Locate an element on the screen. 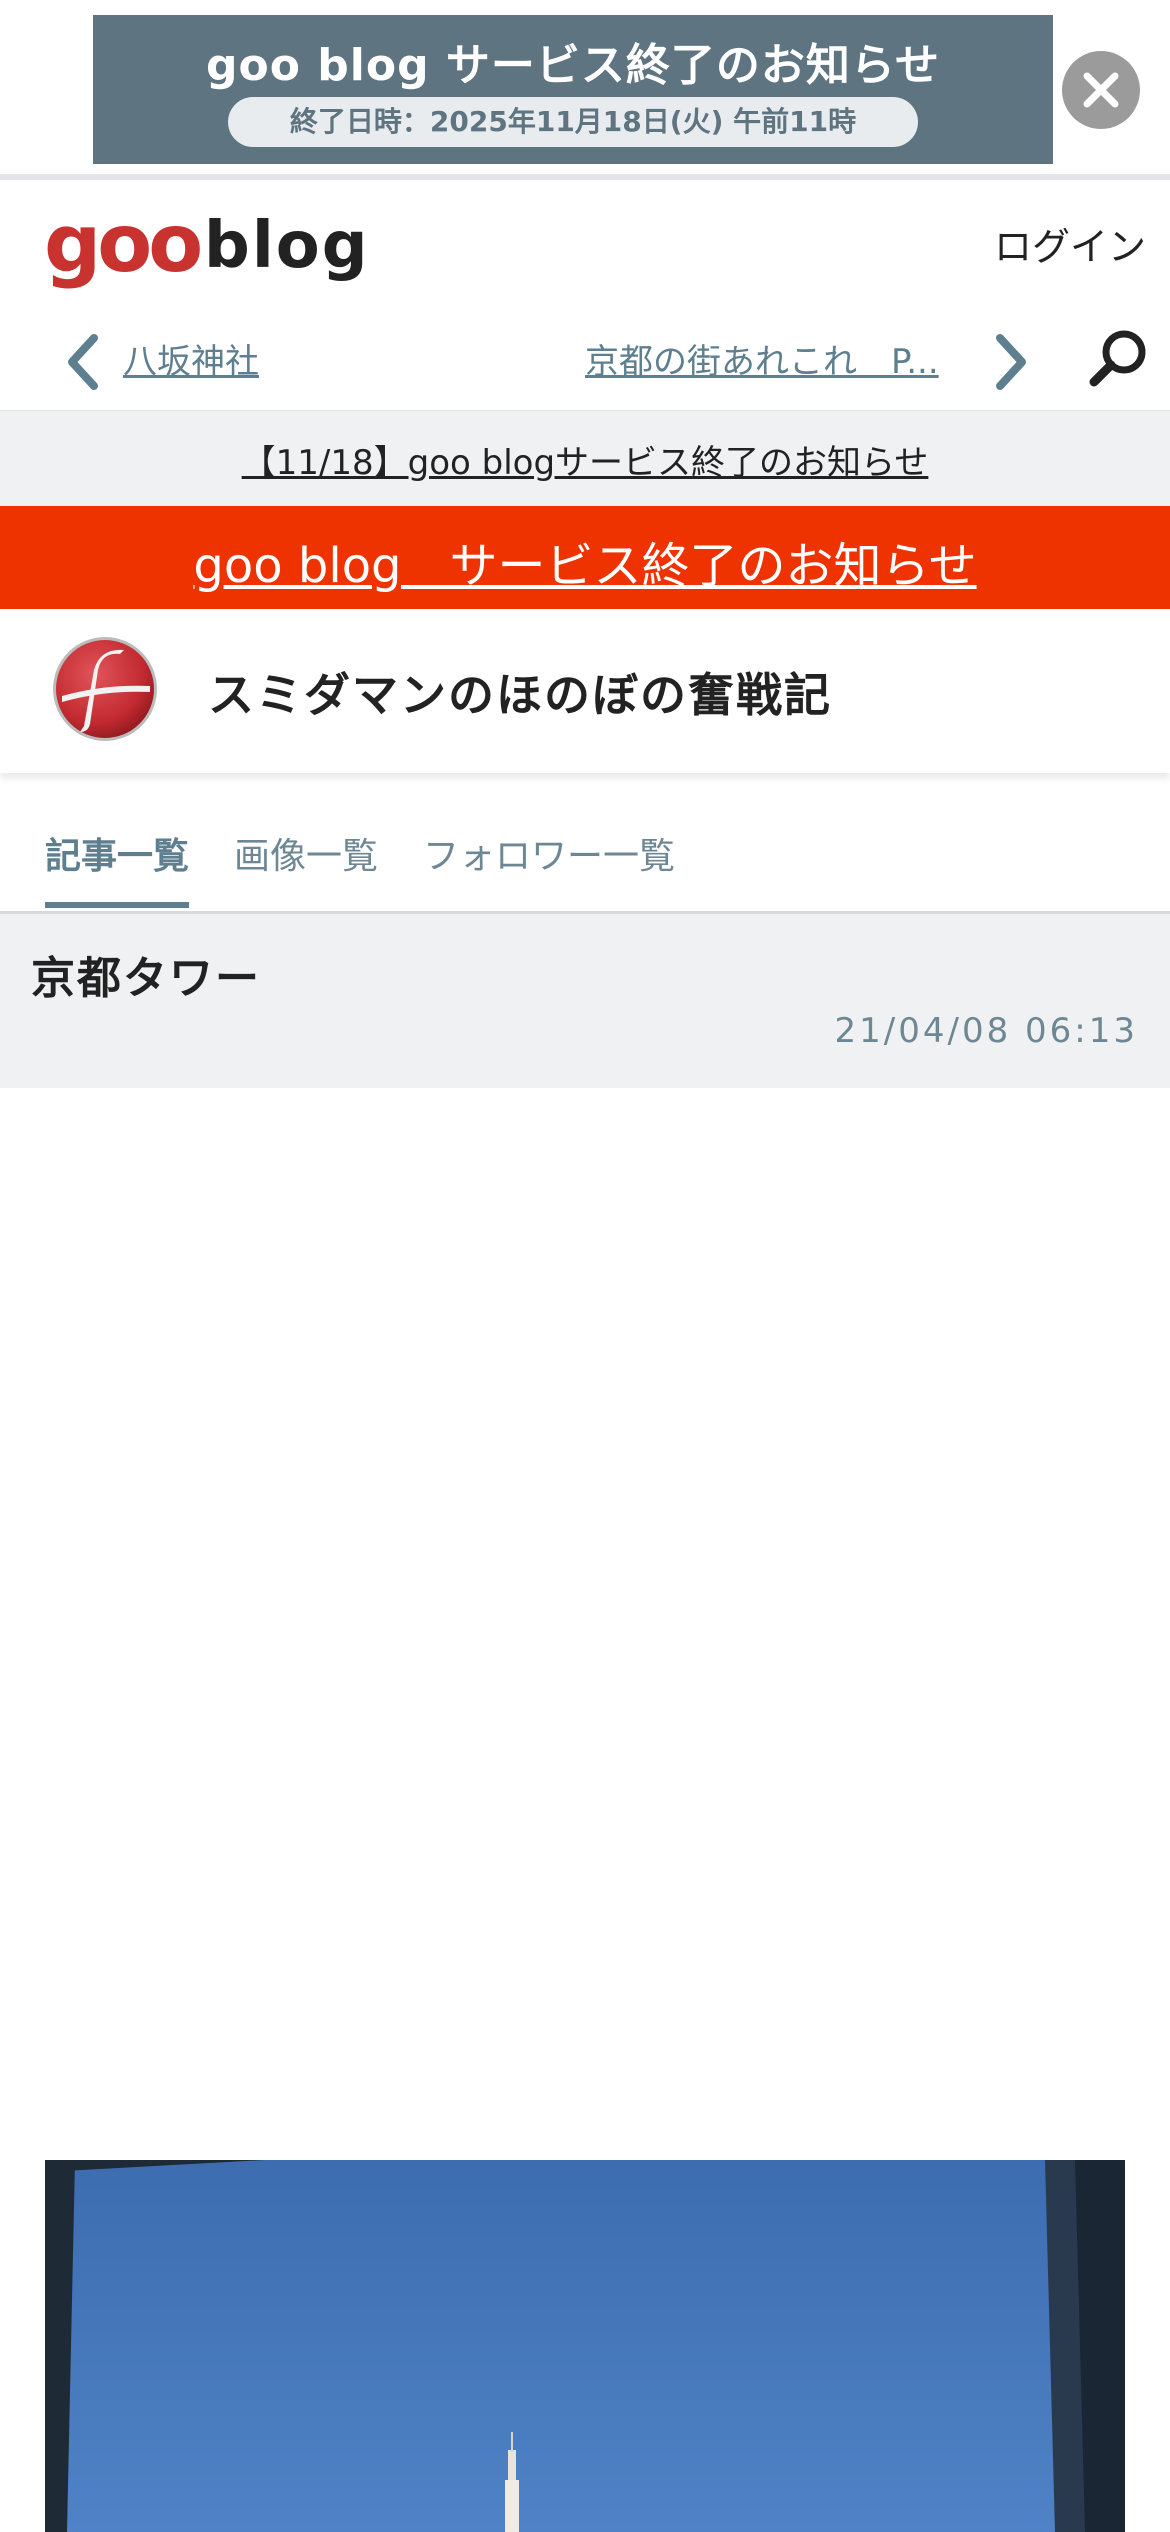 The image size is (1170, 2532). logo-blog-text: blog is located at coordinates (287, 246).